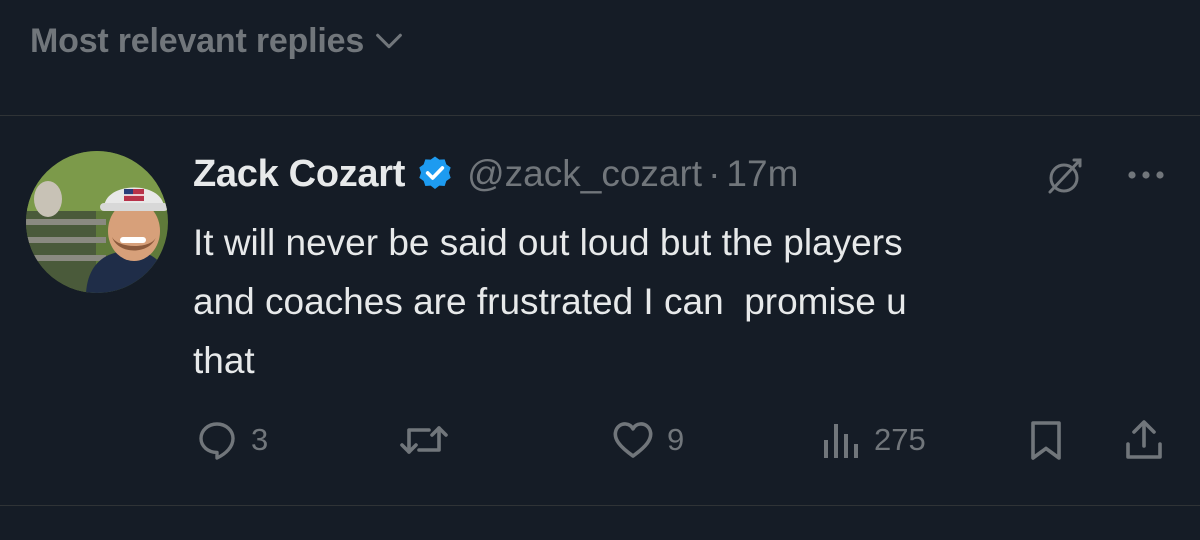 The width and height of the screenshot is (1200, 540). What do you see at coordinates (841, 441) in the screenshot?
I see `views-icon` at bounding box center [841, 441].